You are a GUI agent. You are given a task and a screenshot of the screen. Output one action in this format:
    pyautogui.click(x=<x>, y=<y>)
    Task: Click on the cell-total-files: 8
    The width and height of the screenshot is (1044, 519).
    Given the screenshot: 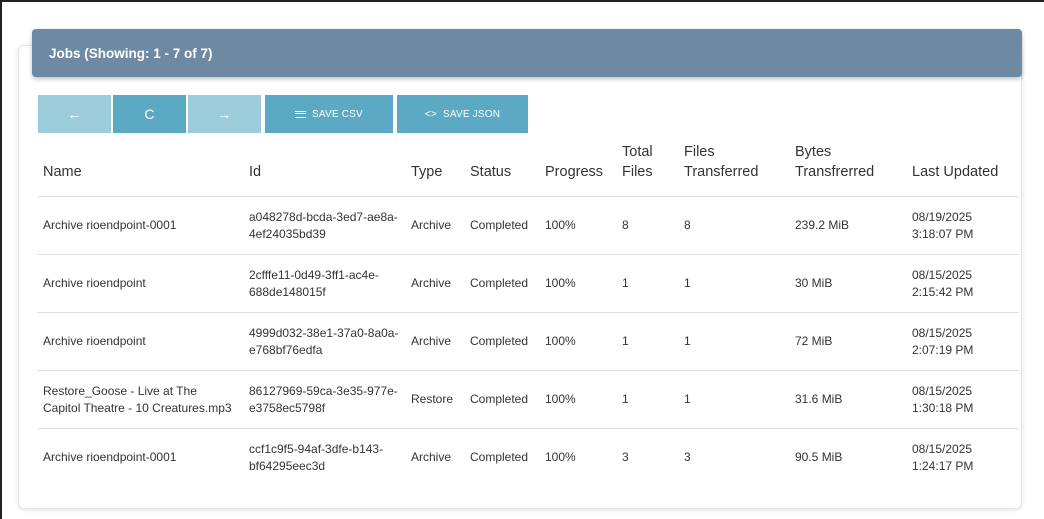 What is the action you would take?
    pyautogui.click(x=647, y=225)
    